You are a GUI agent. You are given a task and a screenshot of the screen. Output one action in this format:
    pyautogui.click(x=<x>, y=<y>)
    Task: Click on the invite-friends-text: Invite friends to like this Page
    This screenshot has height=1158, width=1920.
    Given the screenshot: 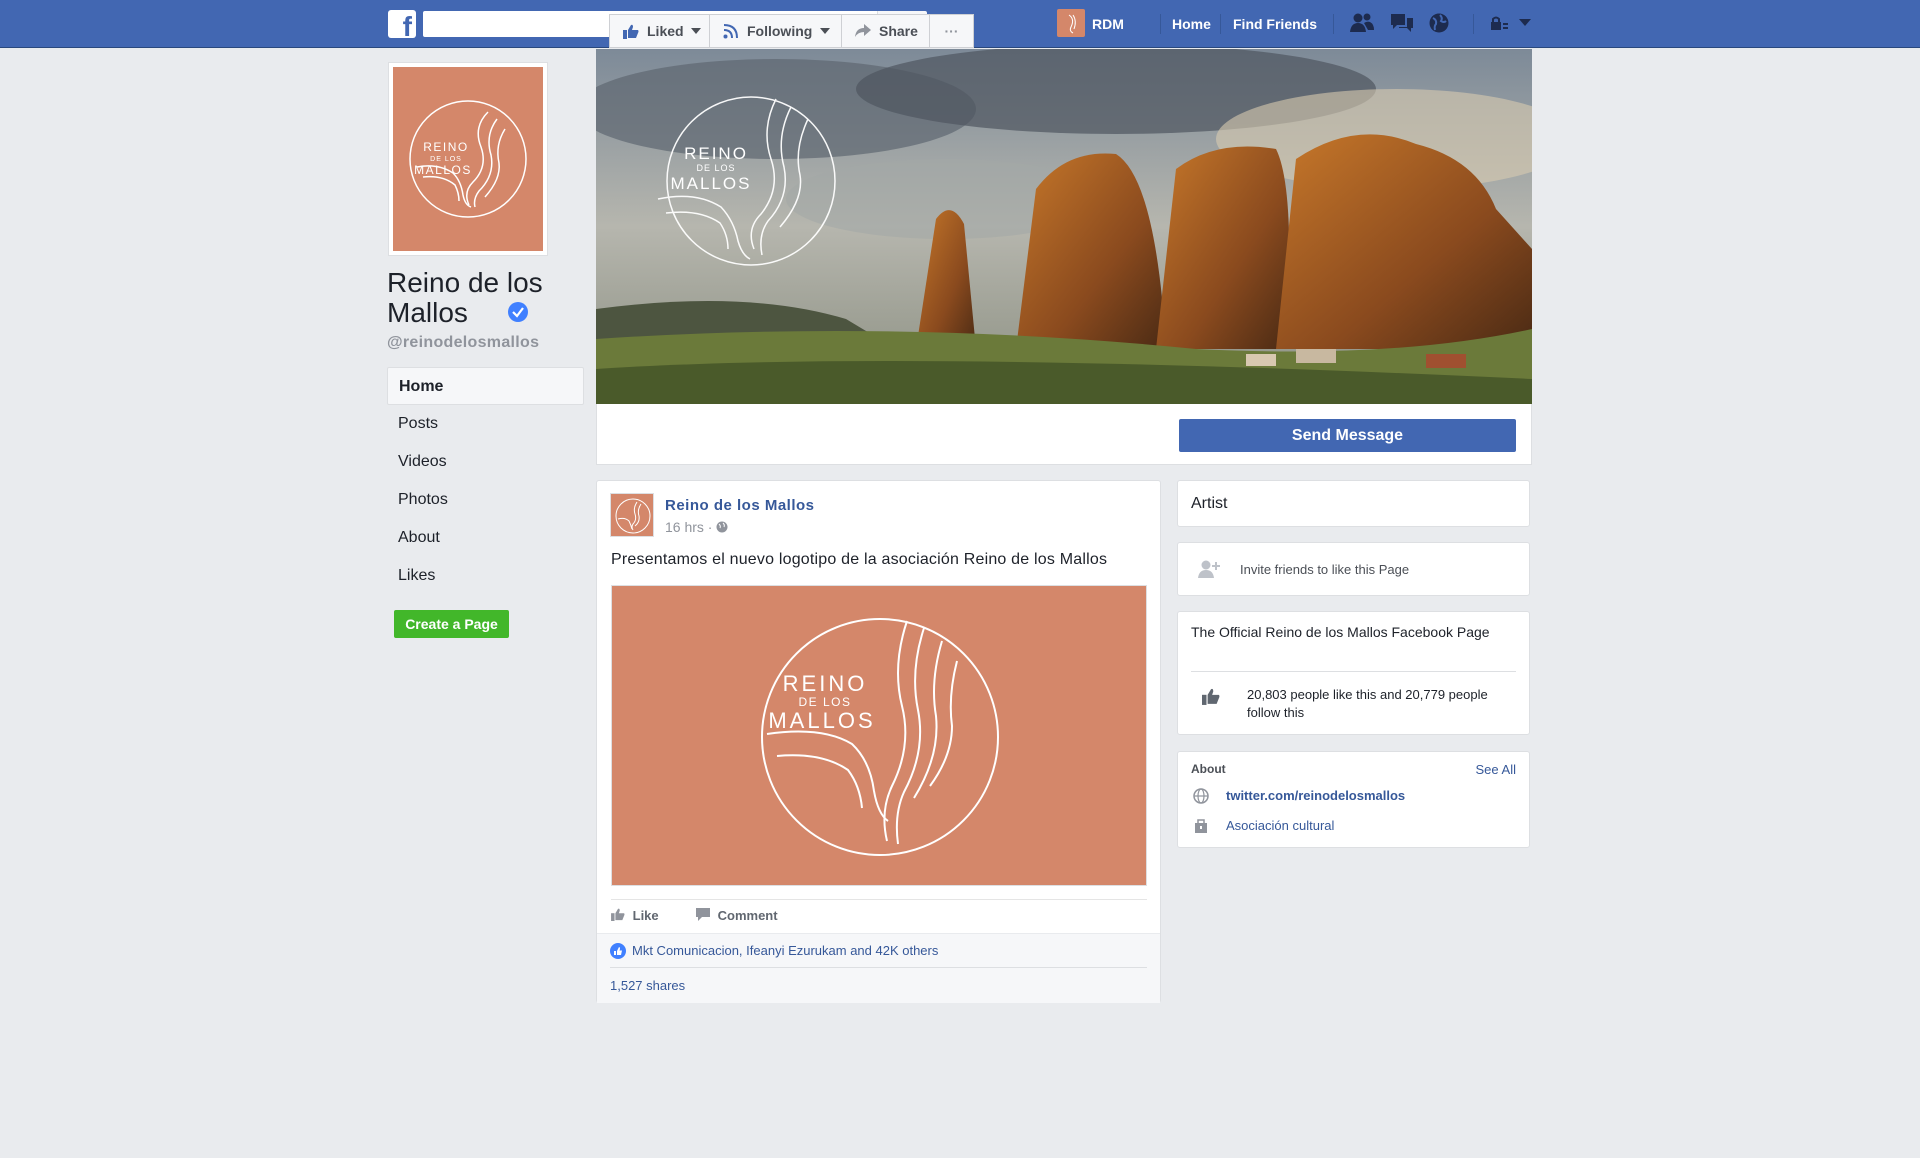 What is the action you would take?
    pyautogui.click(x=1324, y=569)
    